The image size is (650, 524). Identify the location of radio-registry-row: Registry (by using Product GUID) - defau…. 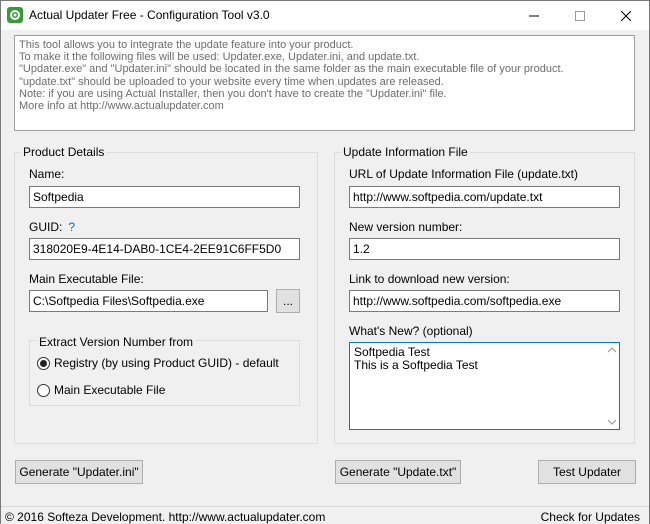
(158, 363).